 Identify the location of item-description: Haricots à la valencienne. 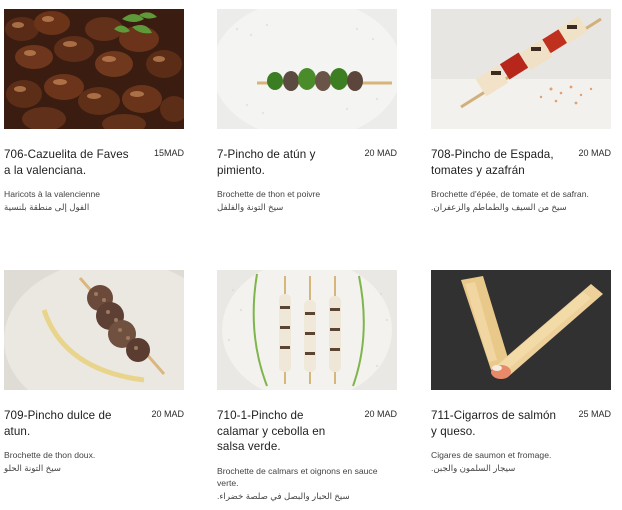
(52, 194).